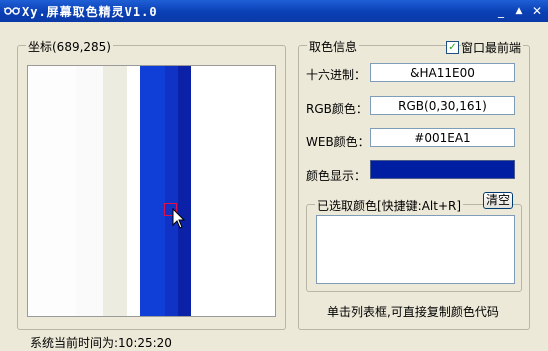 The height and width of the screenshot is (351, 548). What do you see at coordinates (336, 176) in the screenshot?
I see `color-display-label: 颜色显示：` at bounding box center [336, 176].